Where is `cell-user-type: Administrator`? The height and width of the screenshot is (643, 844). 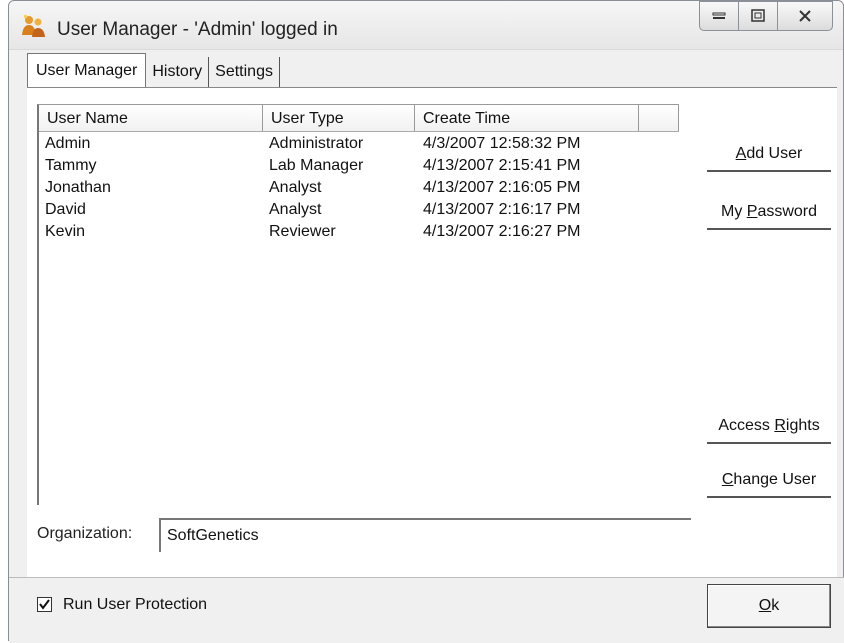
cell-user-type: Administrator is located at coordinates (316, 143).